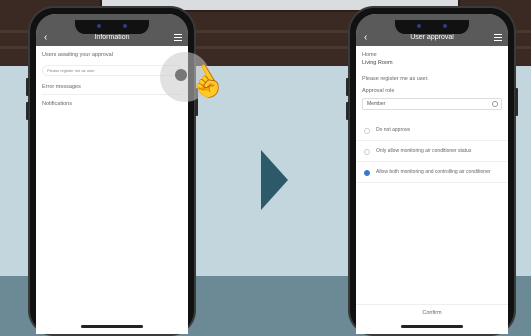  I want to click on option-do-not-approve: Do not approve, so click(432, 130).